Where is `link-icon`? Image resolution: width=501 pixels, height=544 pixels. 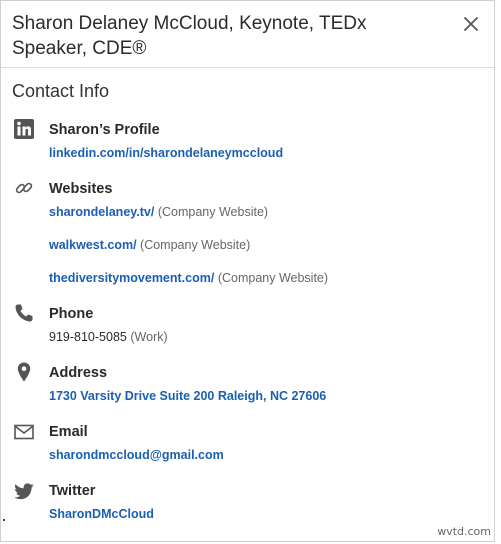
link-icon is located at coordinates (24, 188).